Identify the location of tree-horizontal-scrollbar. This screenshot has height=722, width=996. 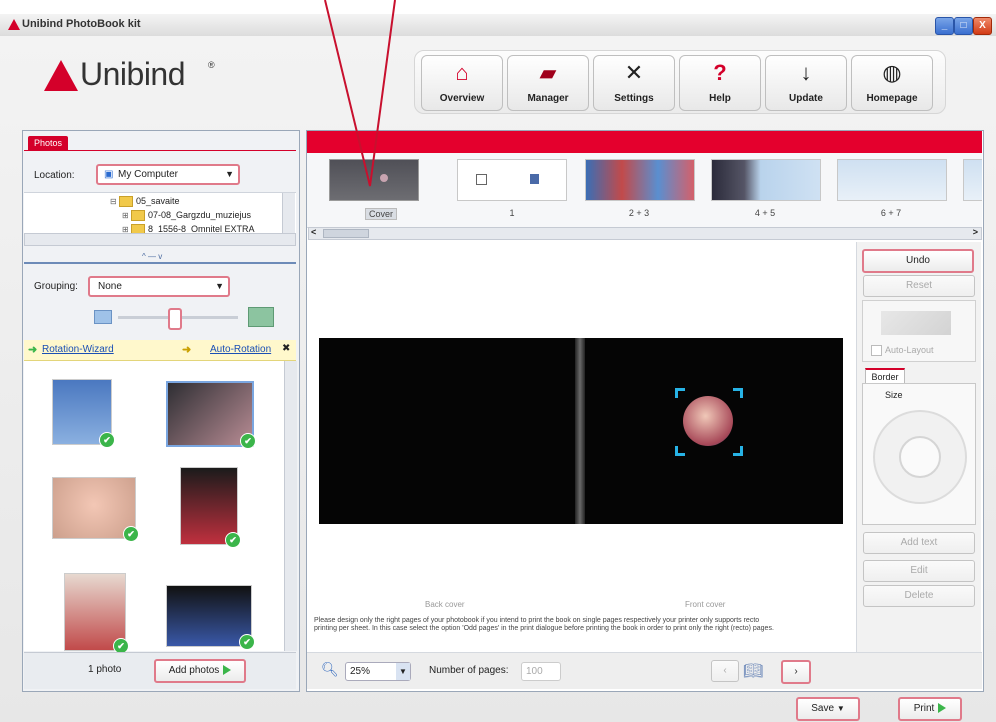
(160, 239).